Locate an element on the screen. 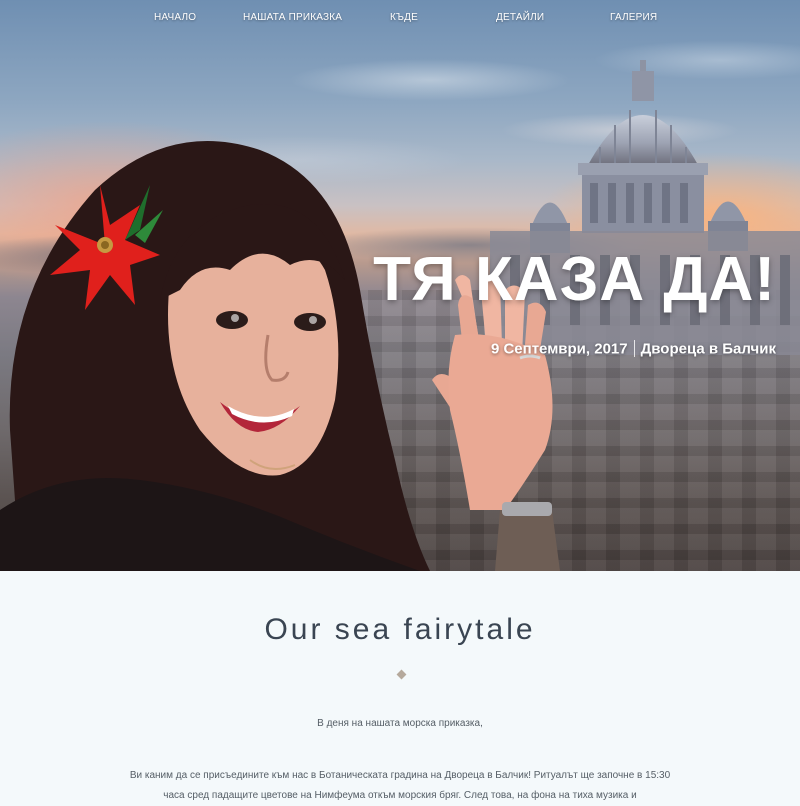 The width and height of the screenshot is (800, 806). nav-item-home: НАЧАЛО is located at coordinates (175, 17).